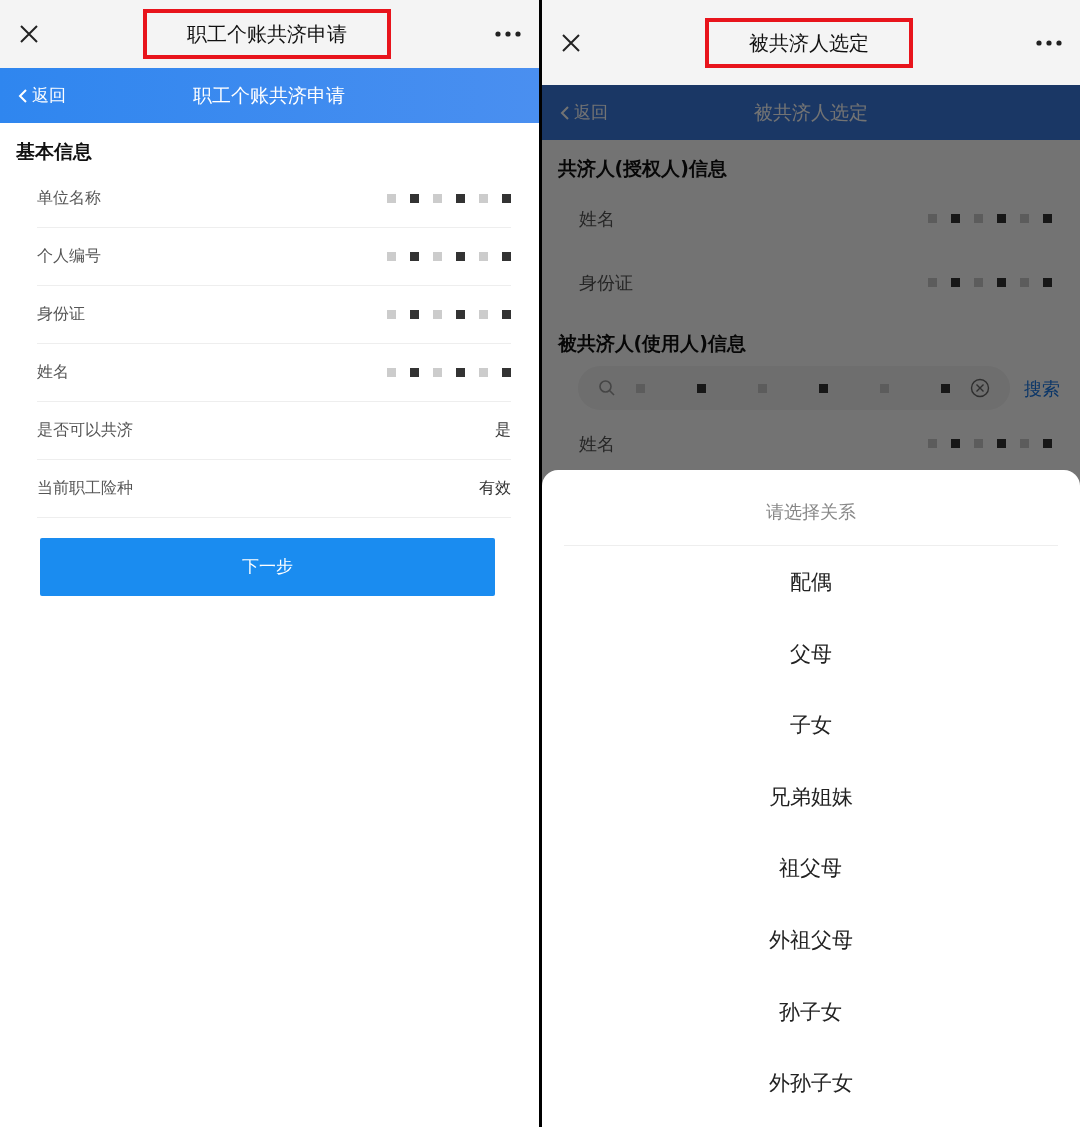 This screenshot has height=1127, width=1080. What do you see at coordinates (810, 1011) in the screenshot?
I see `relation-option: 孙子女` at bounding box center [810, 1011].